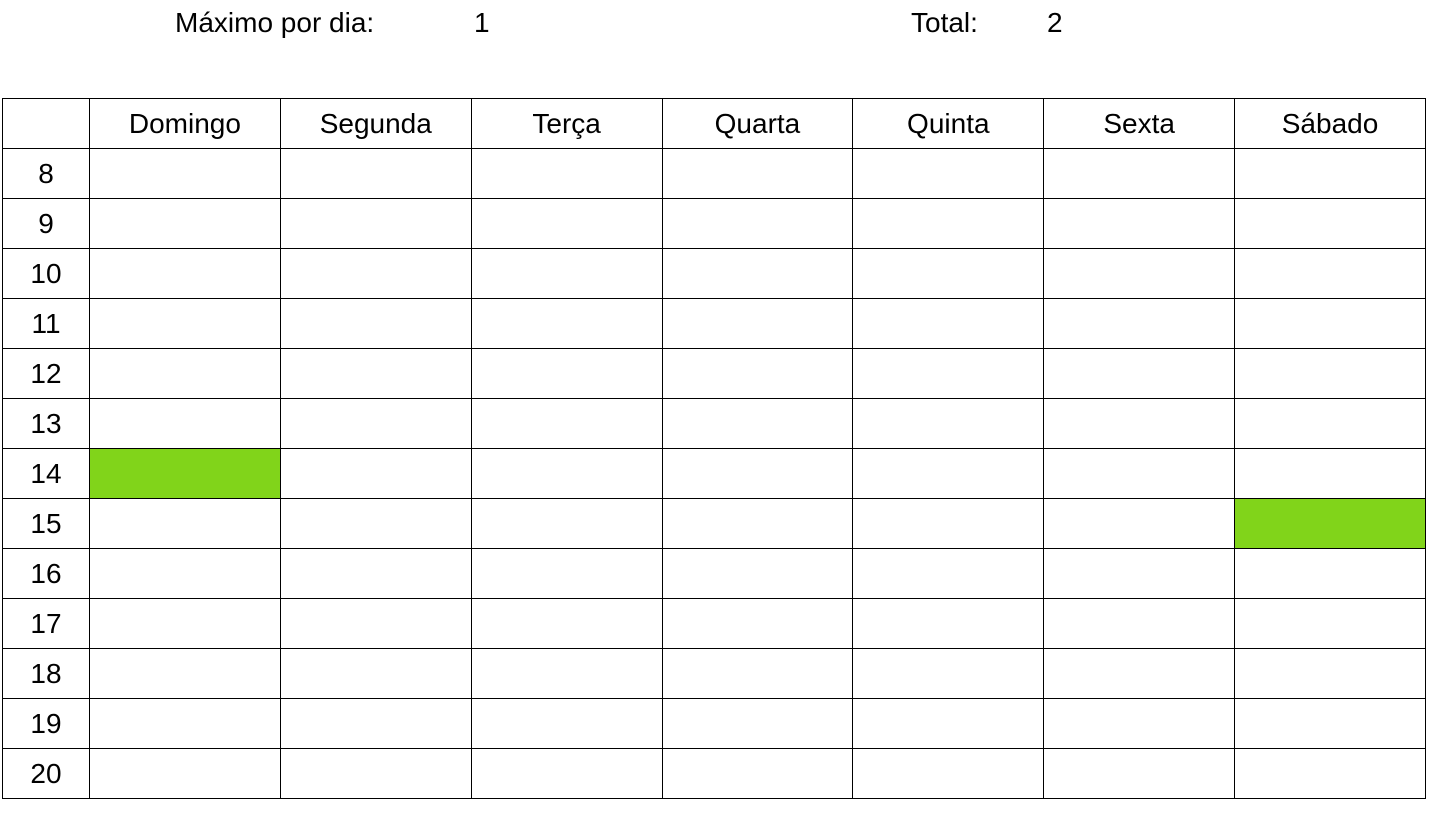 This screenshot has height=818, width=1430. Describe the element at coordinates (482, 23) in the screenshot. I see `max-per-day-value: 1` at that location.